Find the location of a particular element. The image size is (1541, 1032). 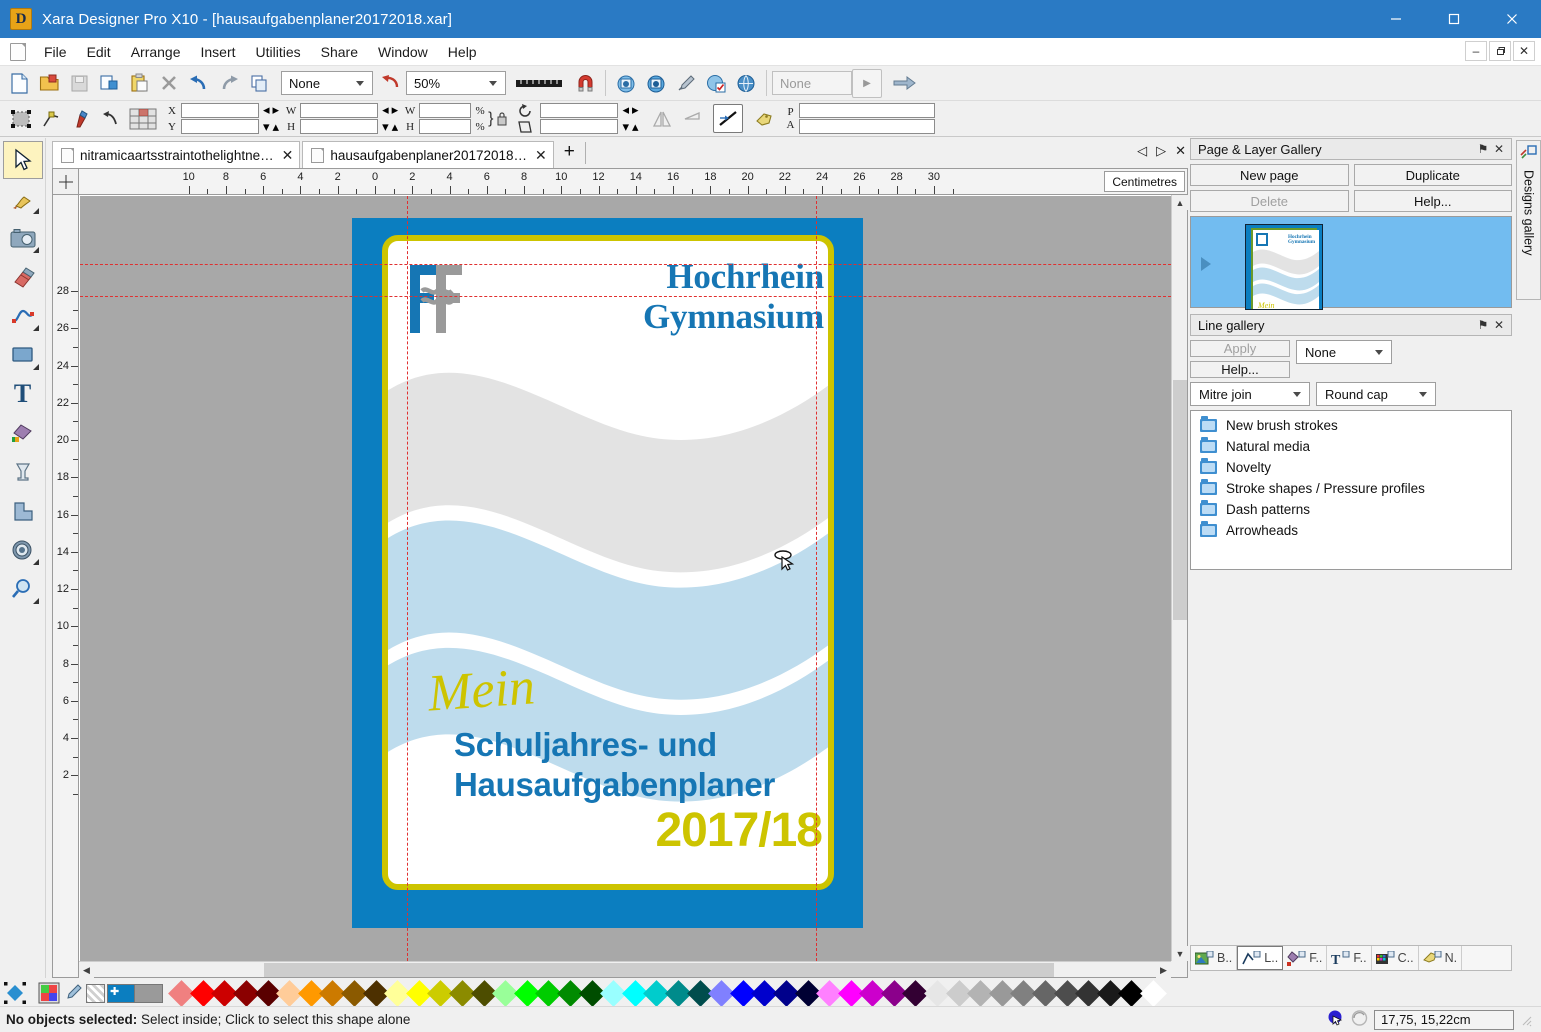

rectangle-tool is located at coordinates (23, 355).